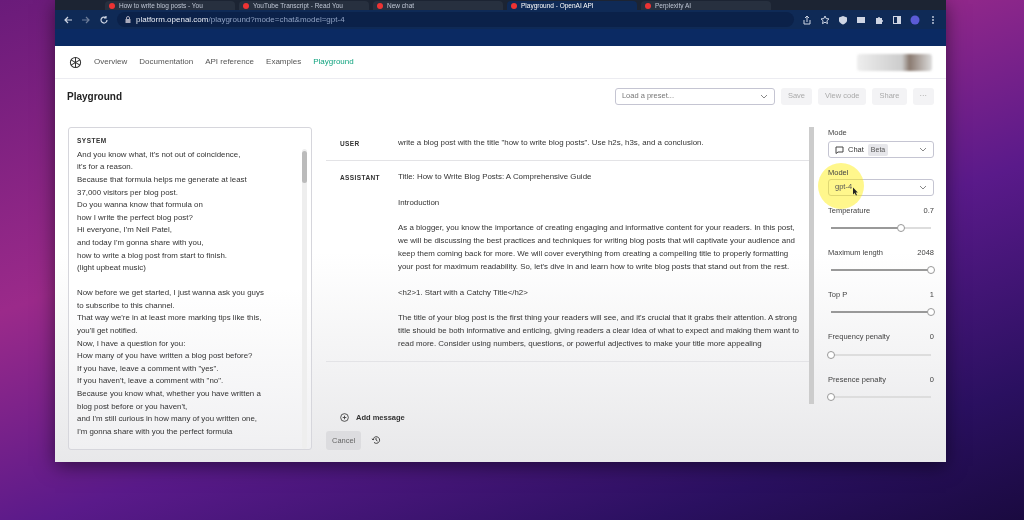 This screenshot has width=1024, height=520. Describe the element at coordinates (807, 19) in the screenshot. I see `share-icon` at that location.